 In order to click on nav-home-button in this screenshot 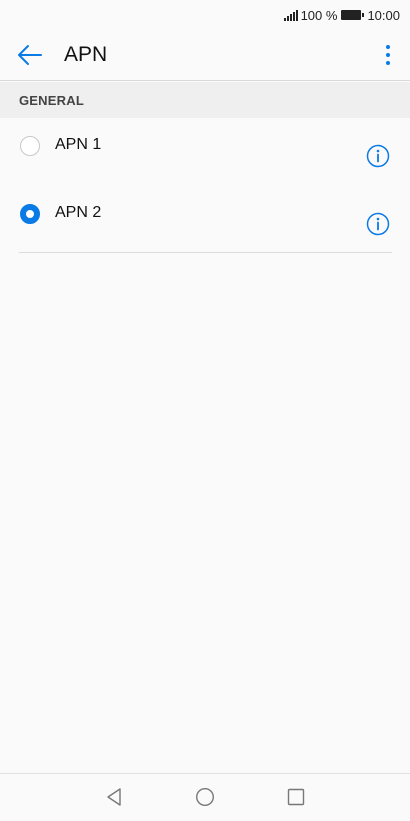, I will do `click(205, 797)`.